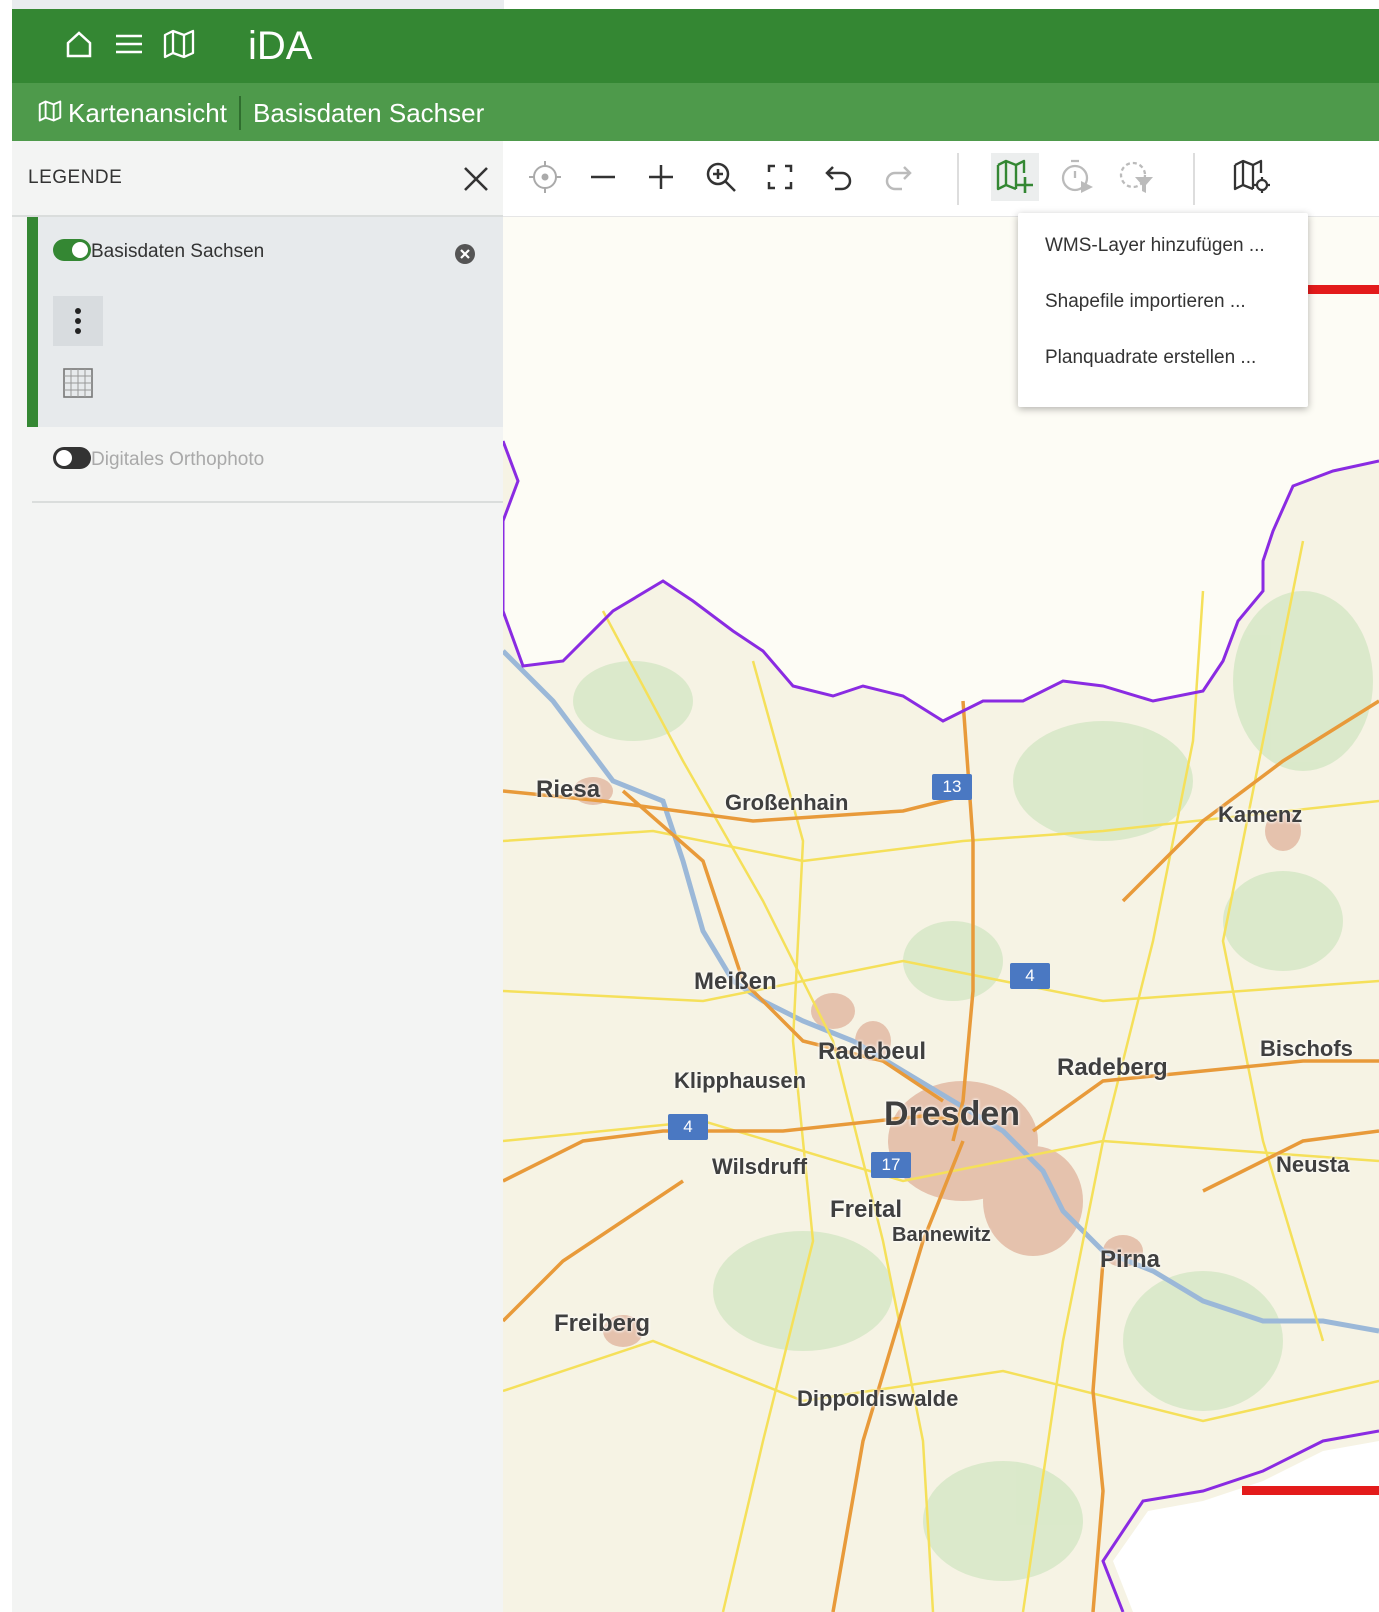 Image resolution: width=1379 pixels, height=1612 pixels. I want to click on place-label: Neusta, so click(1313, 1164).